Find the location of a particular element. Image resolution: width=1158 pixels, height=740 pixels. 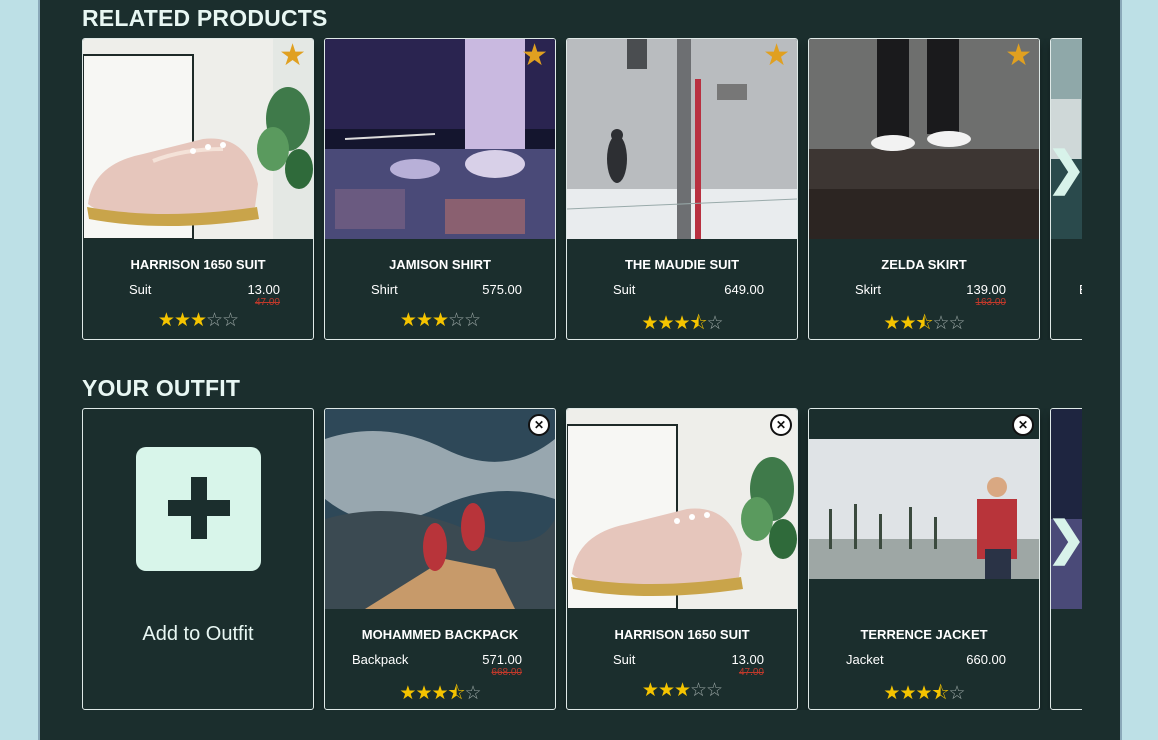

rating-stars: ★★⯪☆☆ is located at coordinates (924, 324).